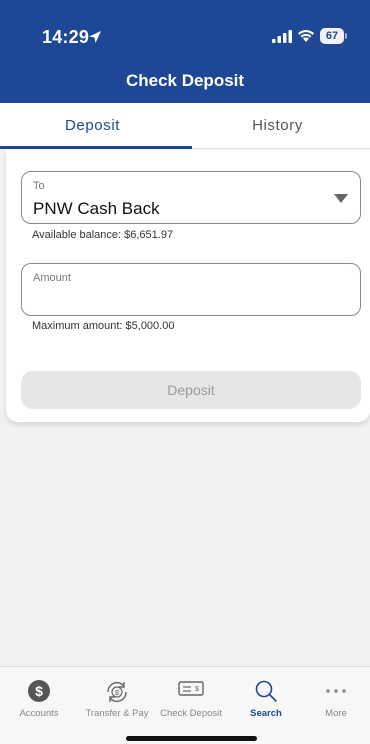  Describe the element at coordinates (306, 36) in the screenshot. I see `wifi-icon` at that location.